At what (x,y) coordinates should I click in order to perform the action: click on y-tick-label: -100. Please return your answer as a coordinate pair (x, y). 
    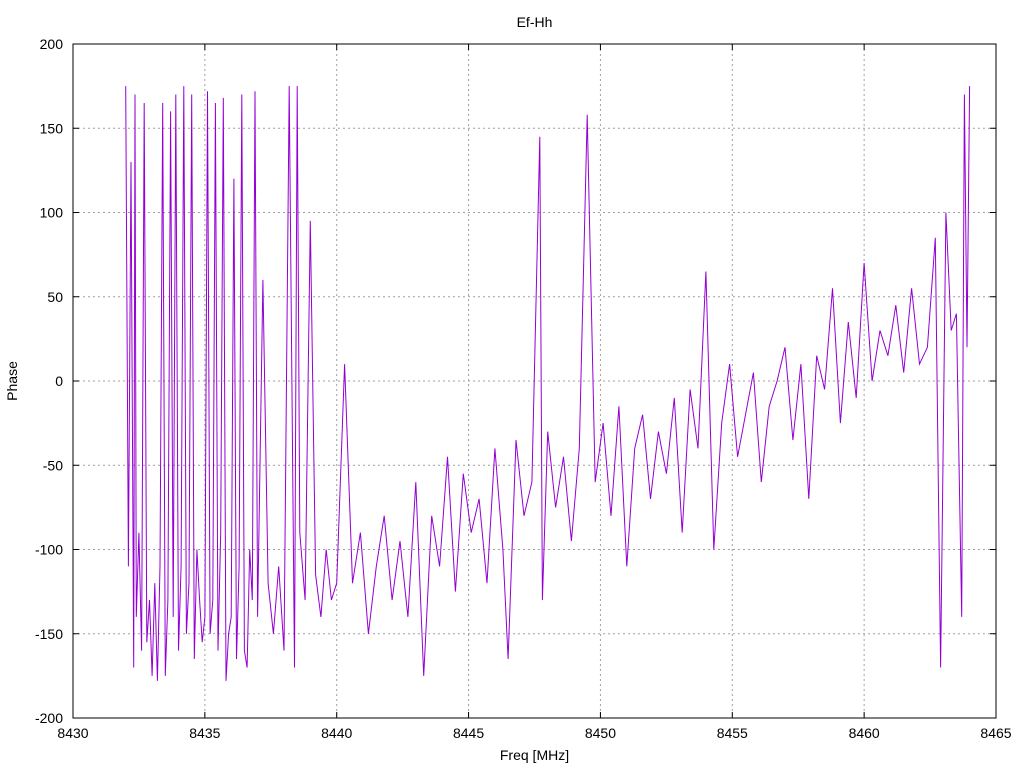
    Looking at the image, I should click on (49, 550).